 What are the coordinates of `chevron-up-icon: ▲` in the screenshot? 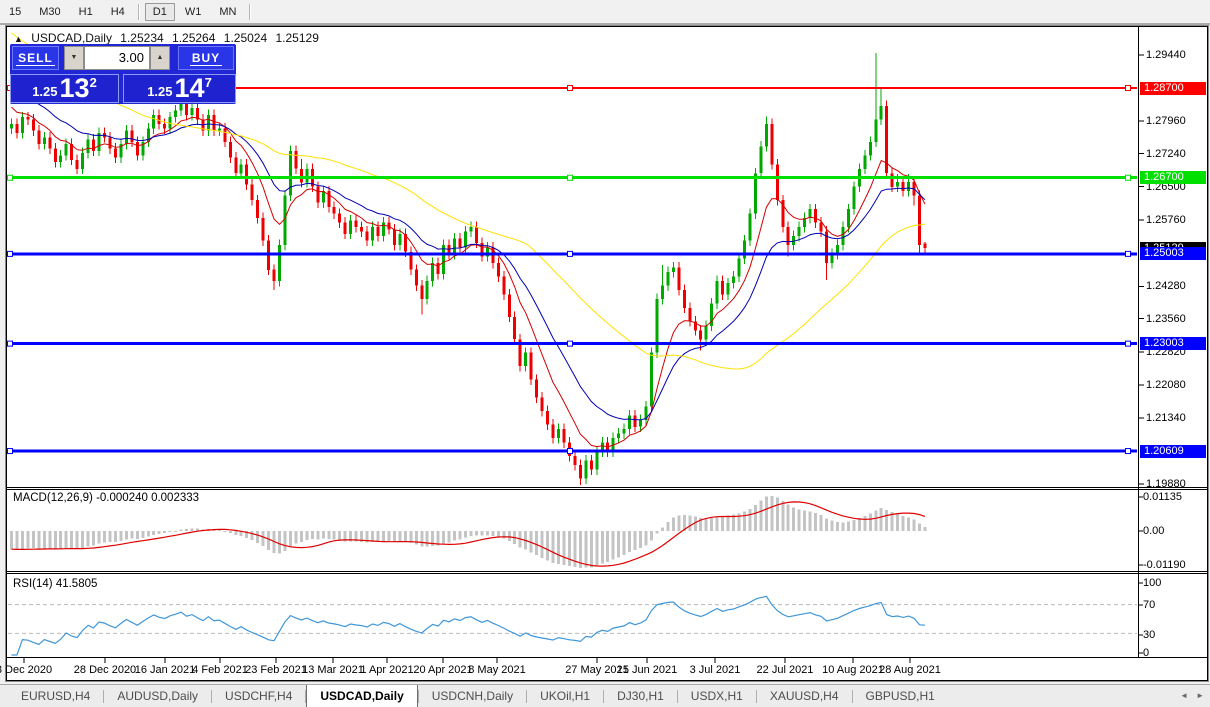 It's located at (160, 57).